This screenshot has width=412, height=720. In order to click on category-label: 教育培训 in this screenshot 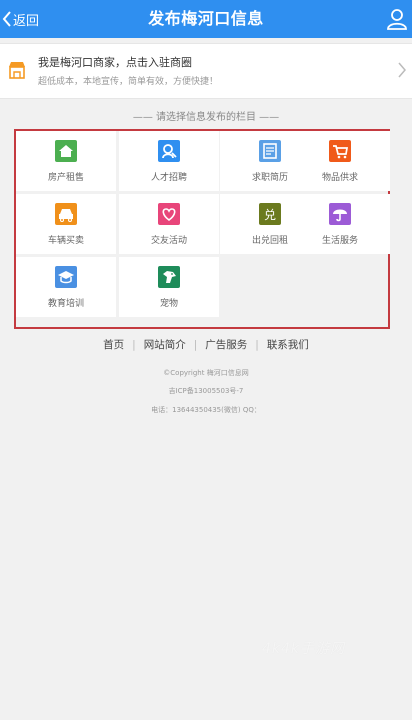, I will do `click(65, 304)`.